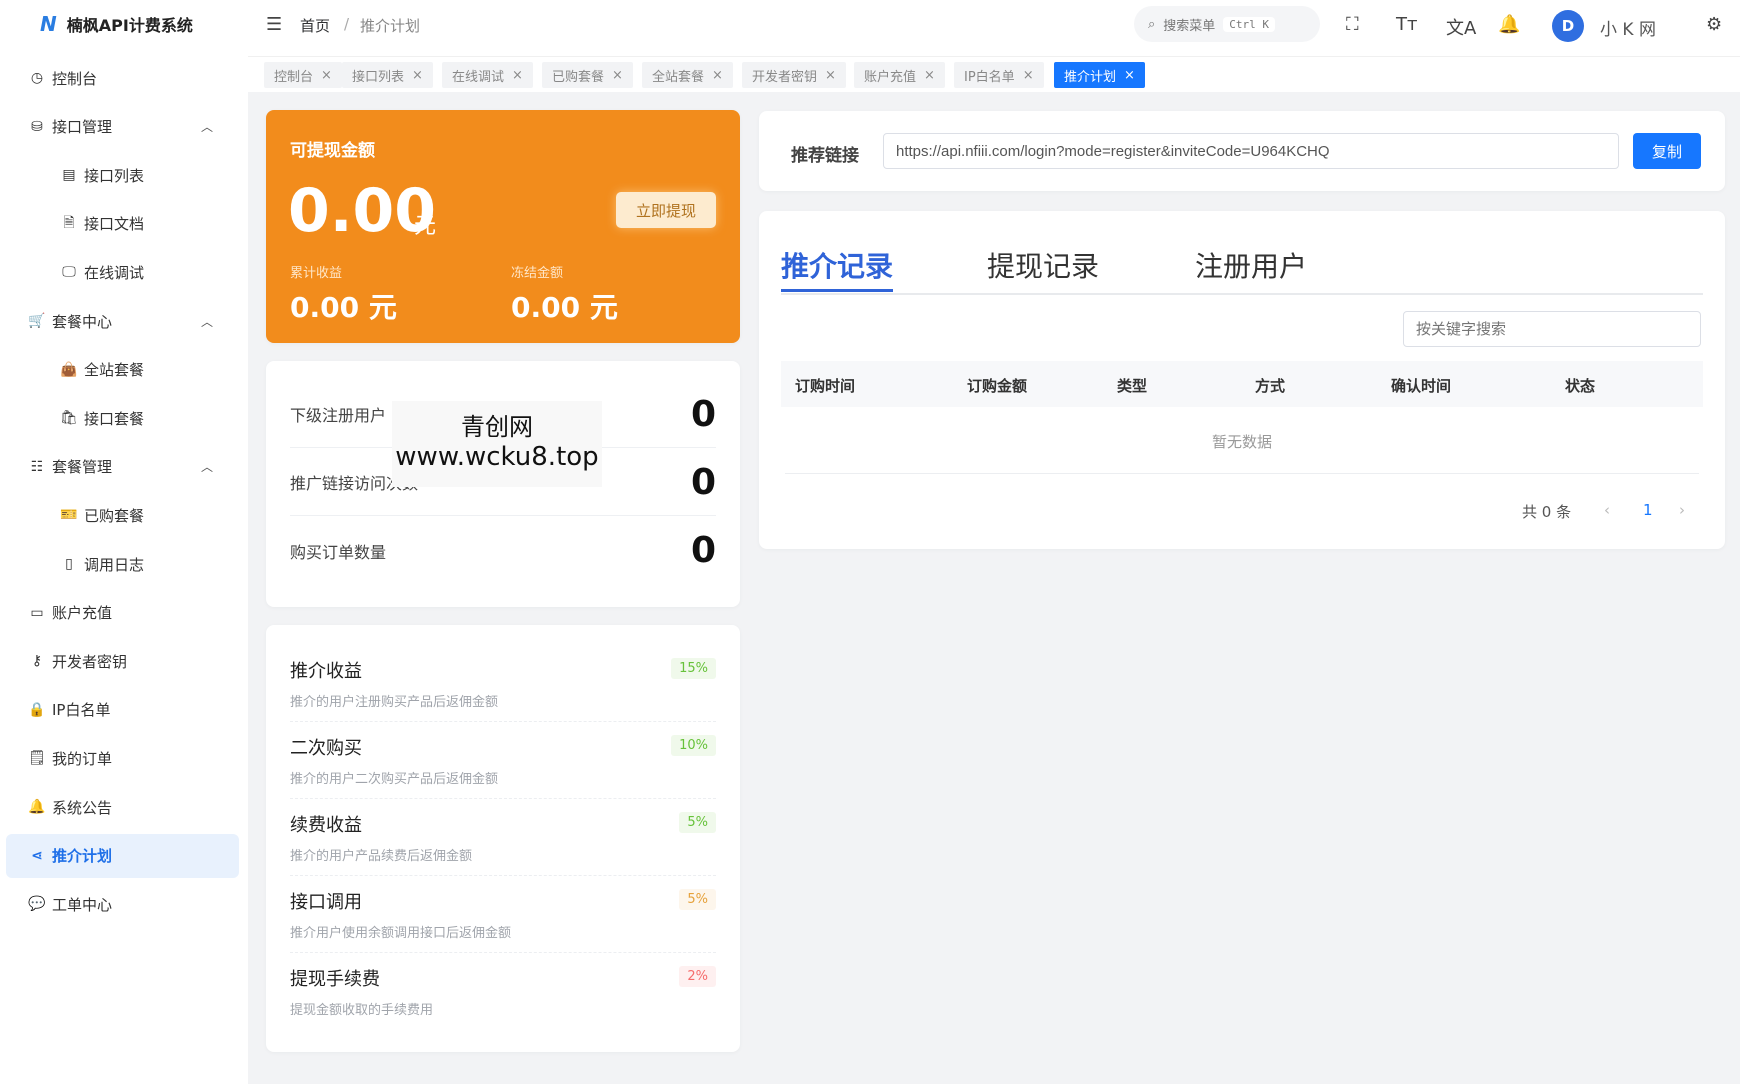 The image size is (1740, 1084). I want to click on font-size-icon: Tт, so click(1406, 24).